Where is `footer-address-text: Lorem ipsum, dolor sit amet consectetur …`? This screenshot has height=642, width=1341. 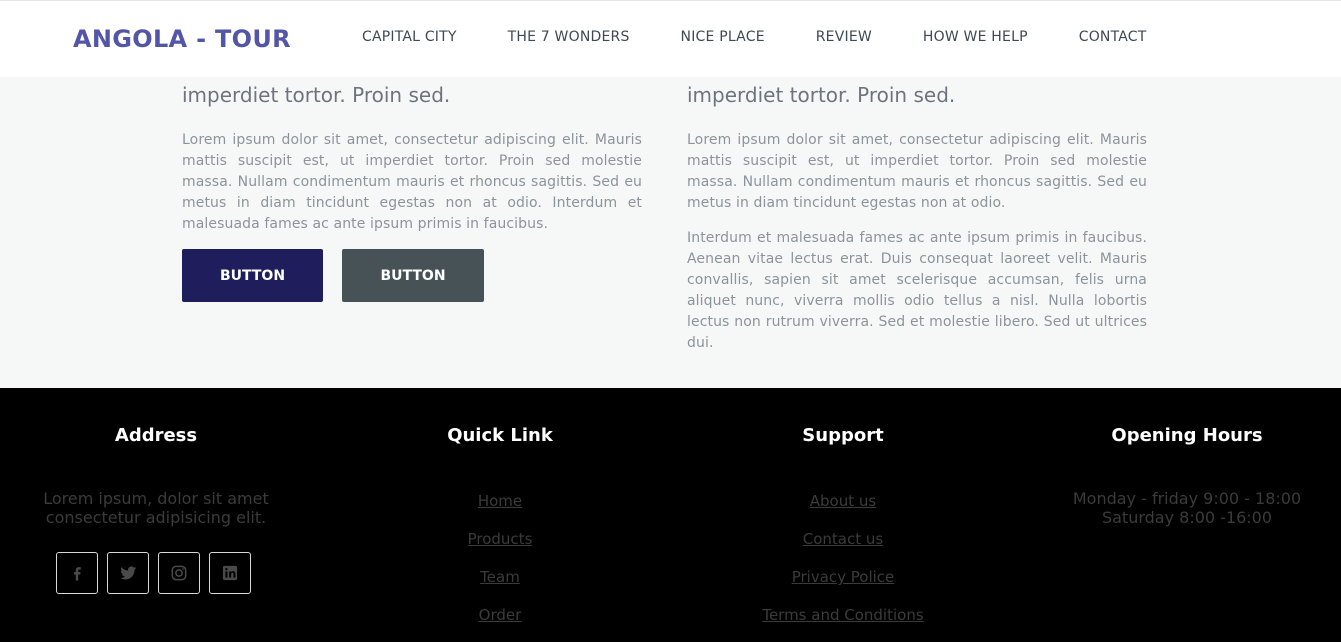 footer-address-text: Lorem ipsum, dolor sit amet consectetur … is located at coordinates (156, 508).